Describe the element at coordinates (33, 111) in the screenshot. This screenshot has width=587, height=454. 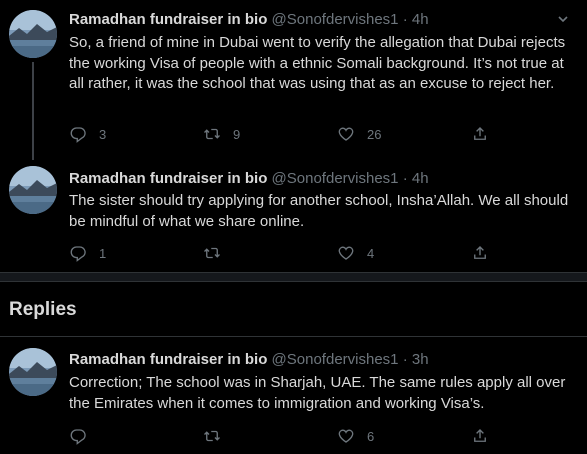
I see `thread-line` at that location.